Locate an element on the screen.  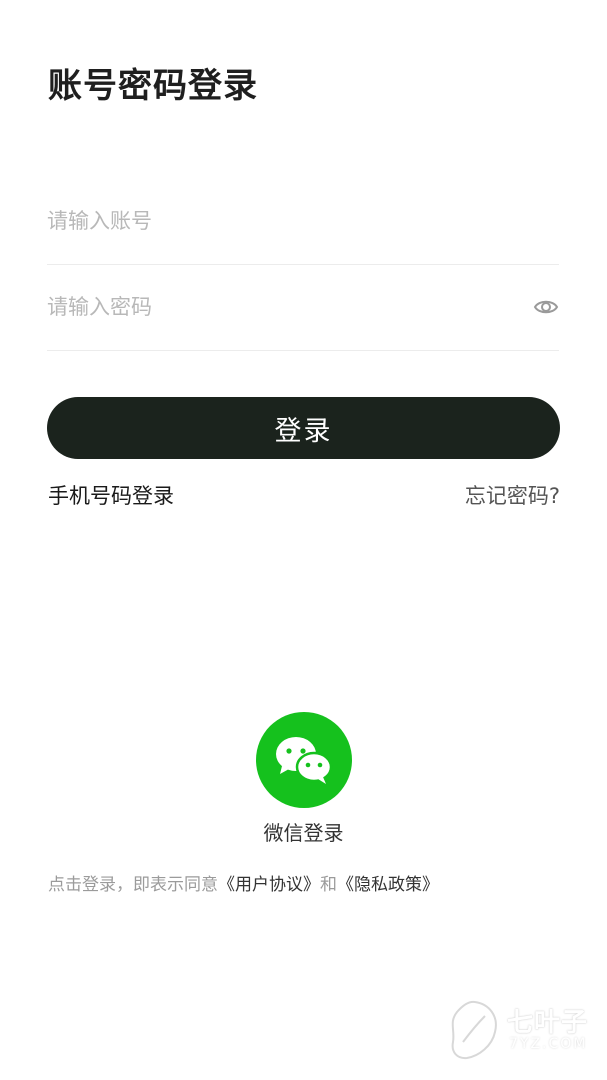
account-input is located at coordinates (282, 221).